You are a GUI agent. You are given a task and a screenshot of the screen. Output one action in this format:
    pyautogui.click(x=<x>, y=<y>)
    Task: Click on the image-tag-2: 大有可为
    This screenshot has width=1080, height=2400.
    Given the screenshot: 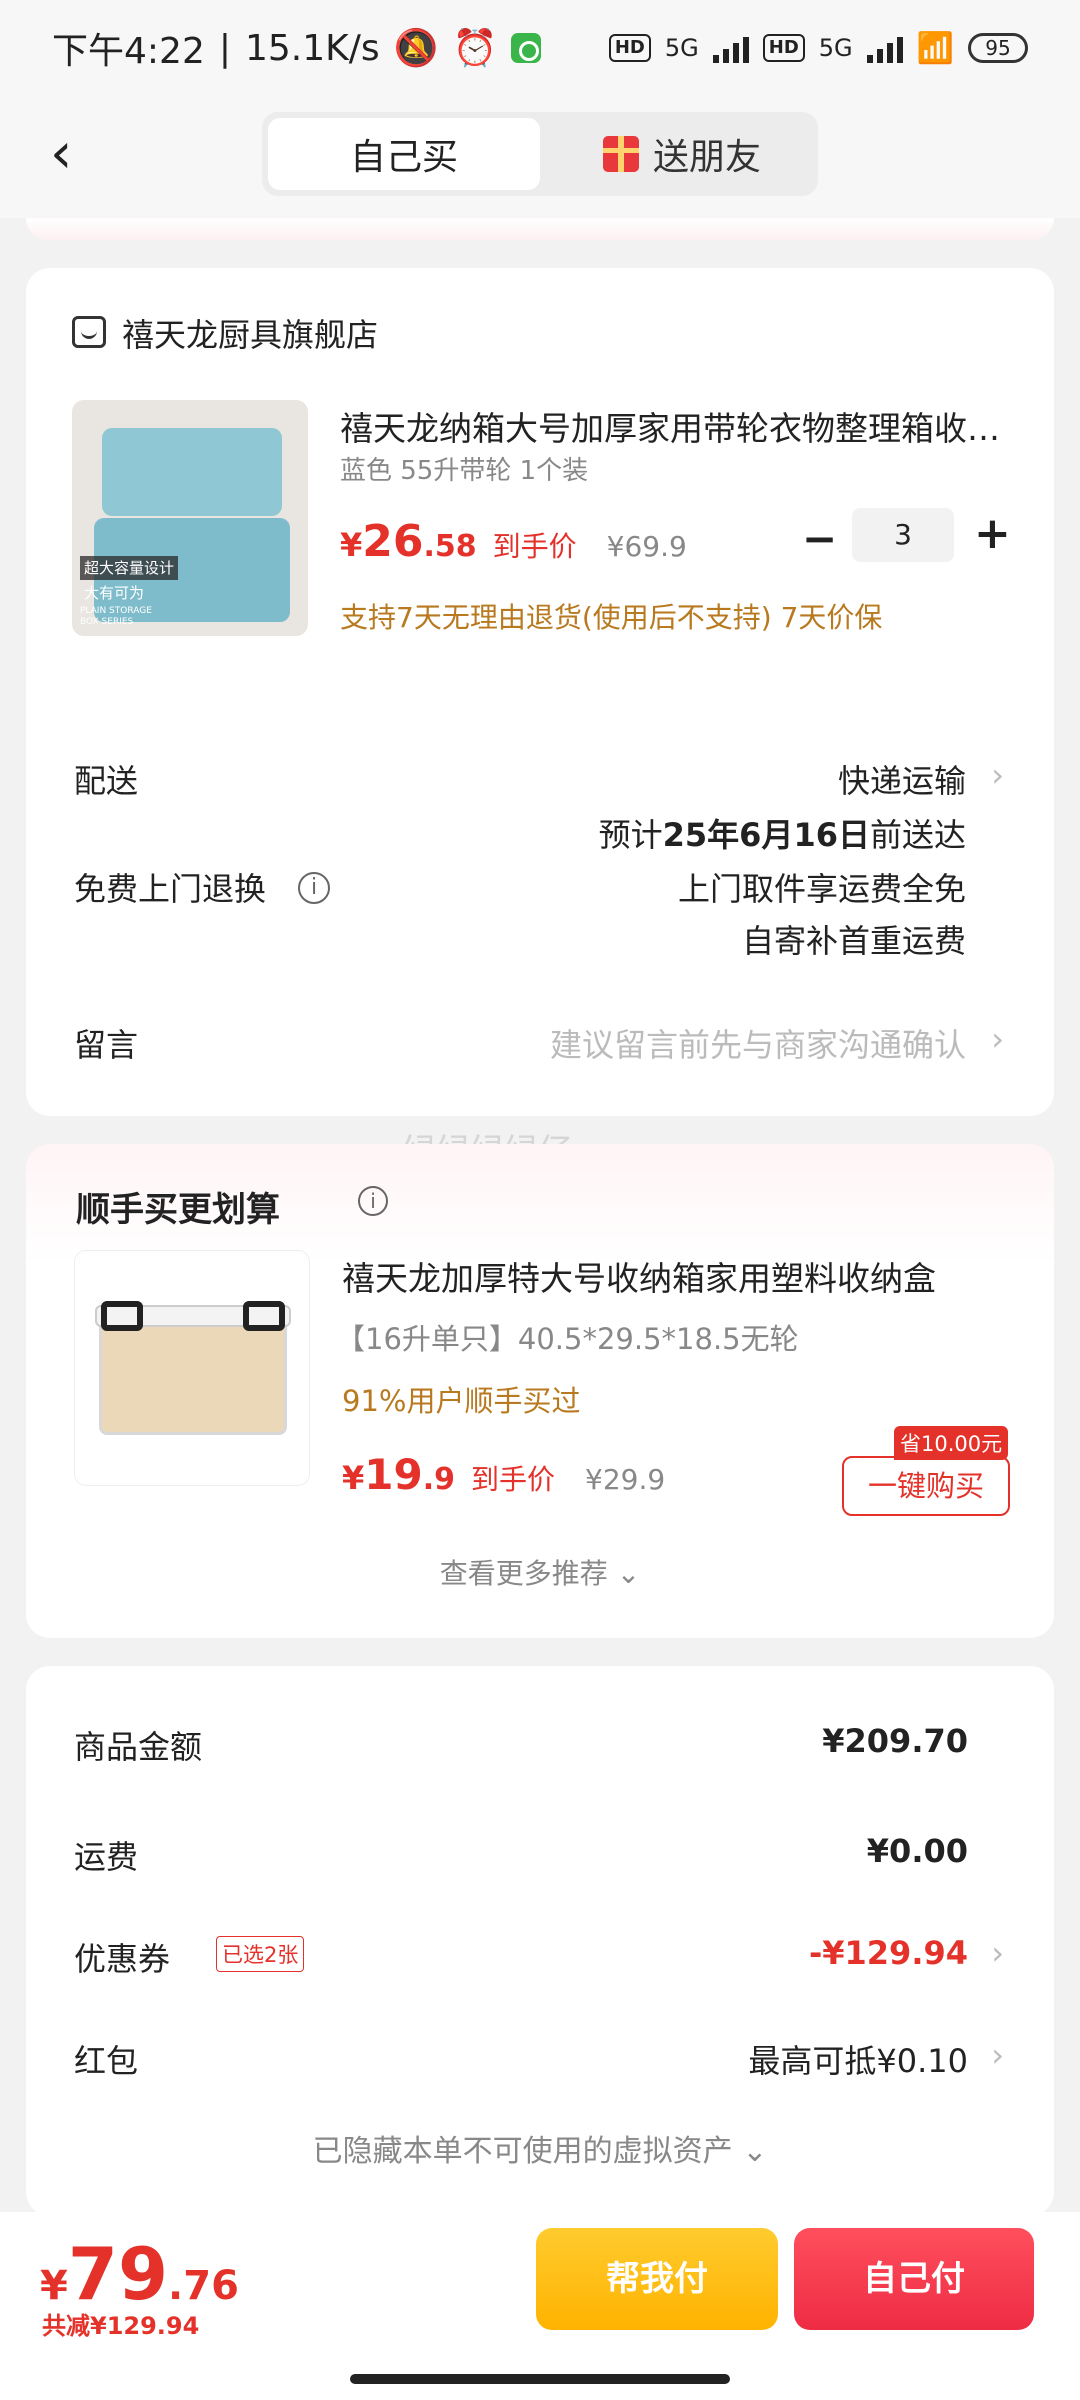 What is the action you would take?
    pyautogui.click(x=114, y=593)
    